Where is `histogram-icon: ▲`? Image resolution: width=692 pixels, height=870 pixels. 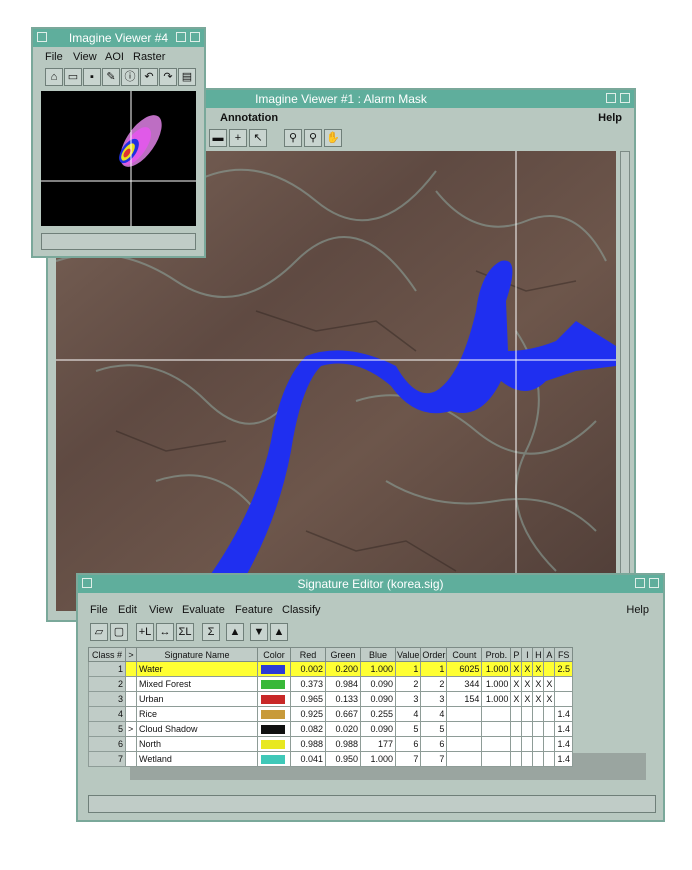
histogram-icon: ▲ is located at coordinates (235, 632).